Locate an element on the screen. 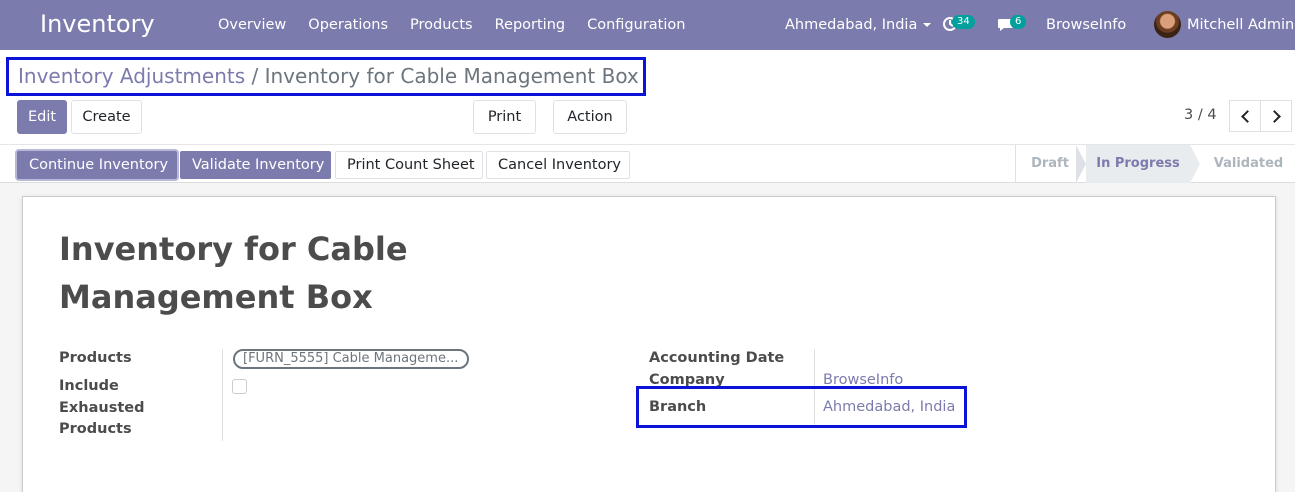 This screenshot has width=1295, height=492. menu-reporting: Reporting is located at coordinates (530, 25).